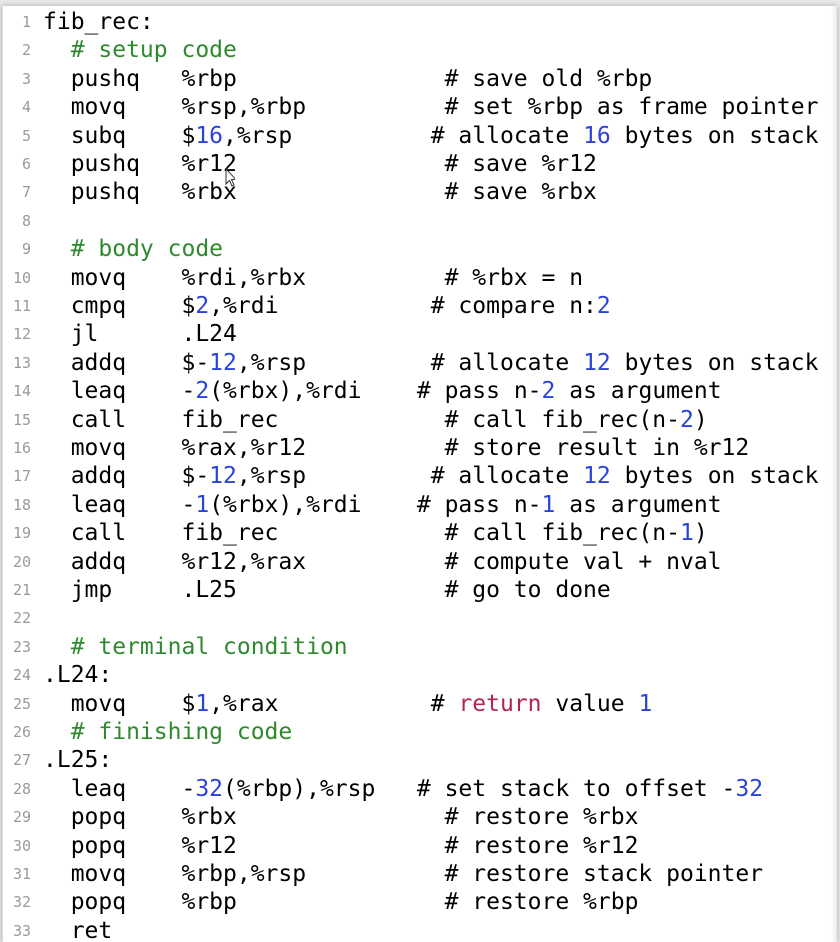 The image size is (840, 942). I want to click on line-number: 14, so click(21, 391).